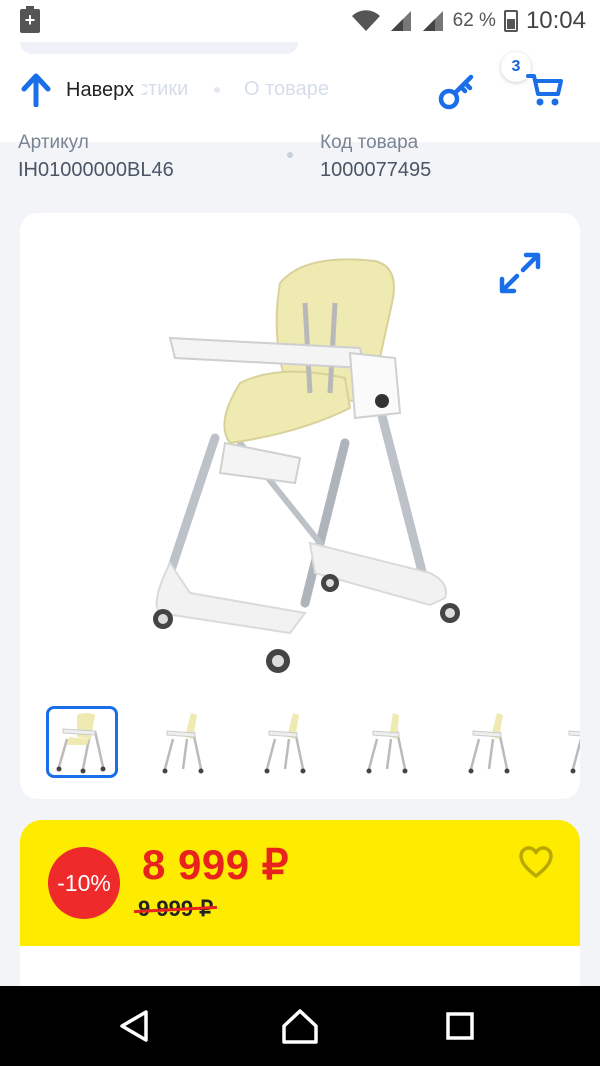 The image size is (600, 1066). What do you see at coordinates (545, 90) in the screenshot?
I see `cart-icon` at bounding box center [545, 90].